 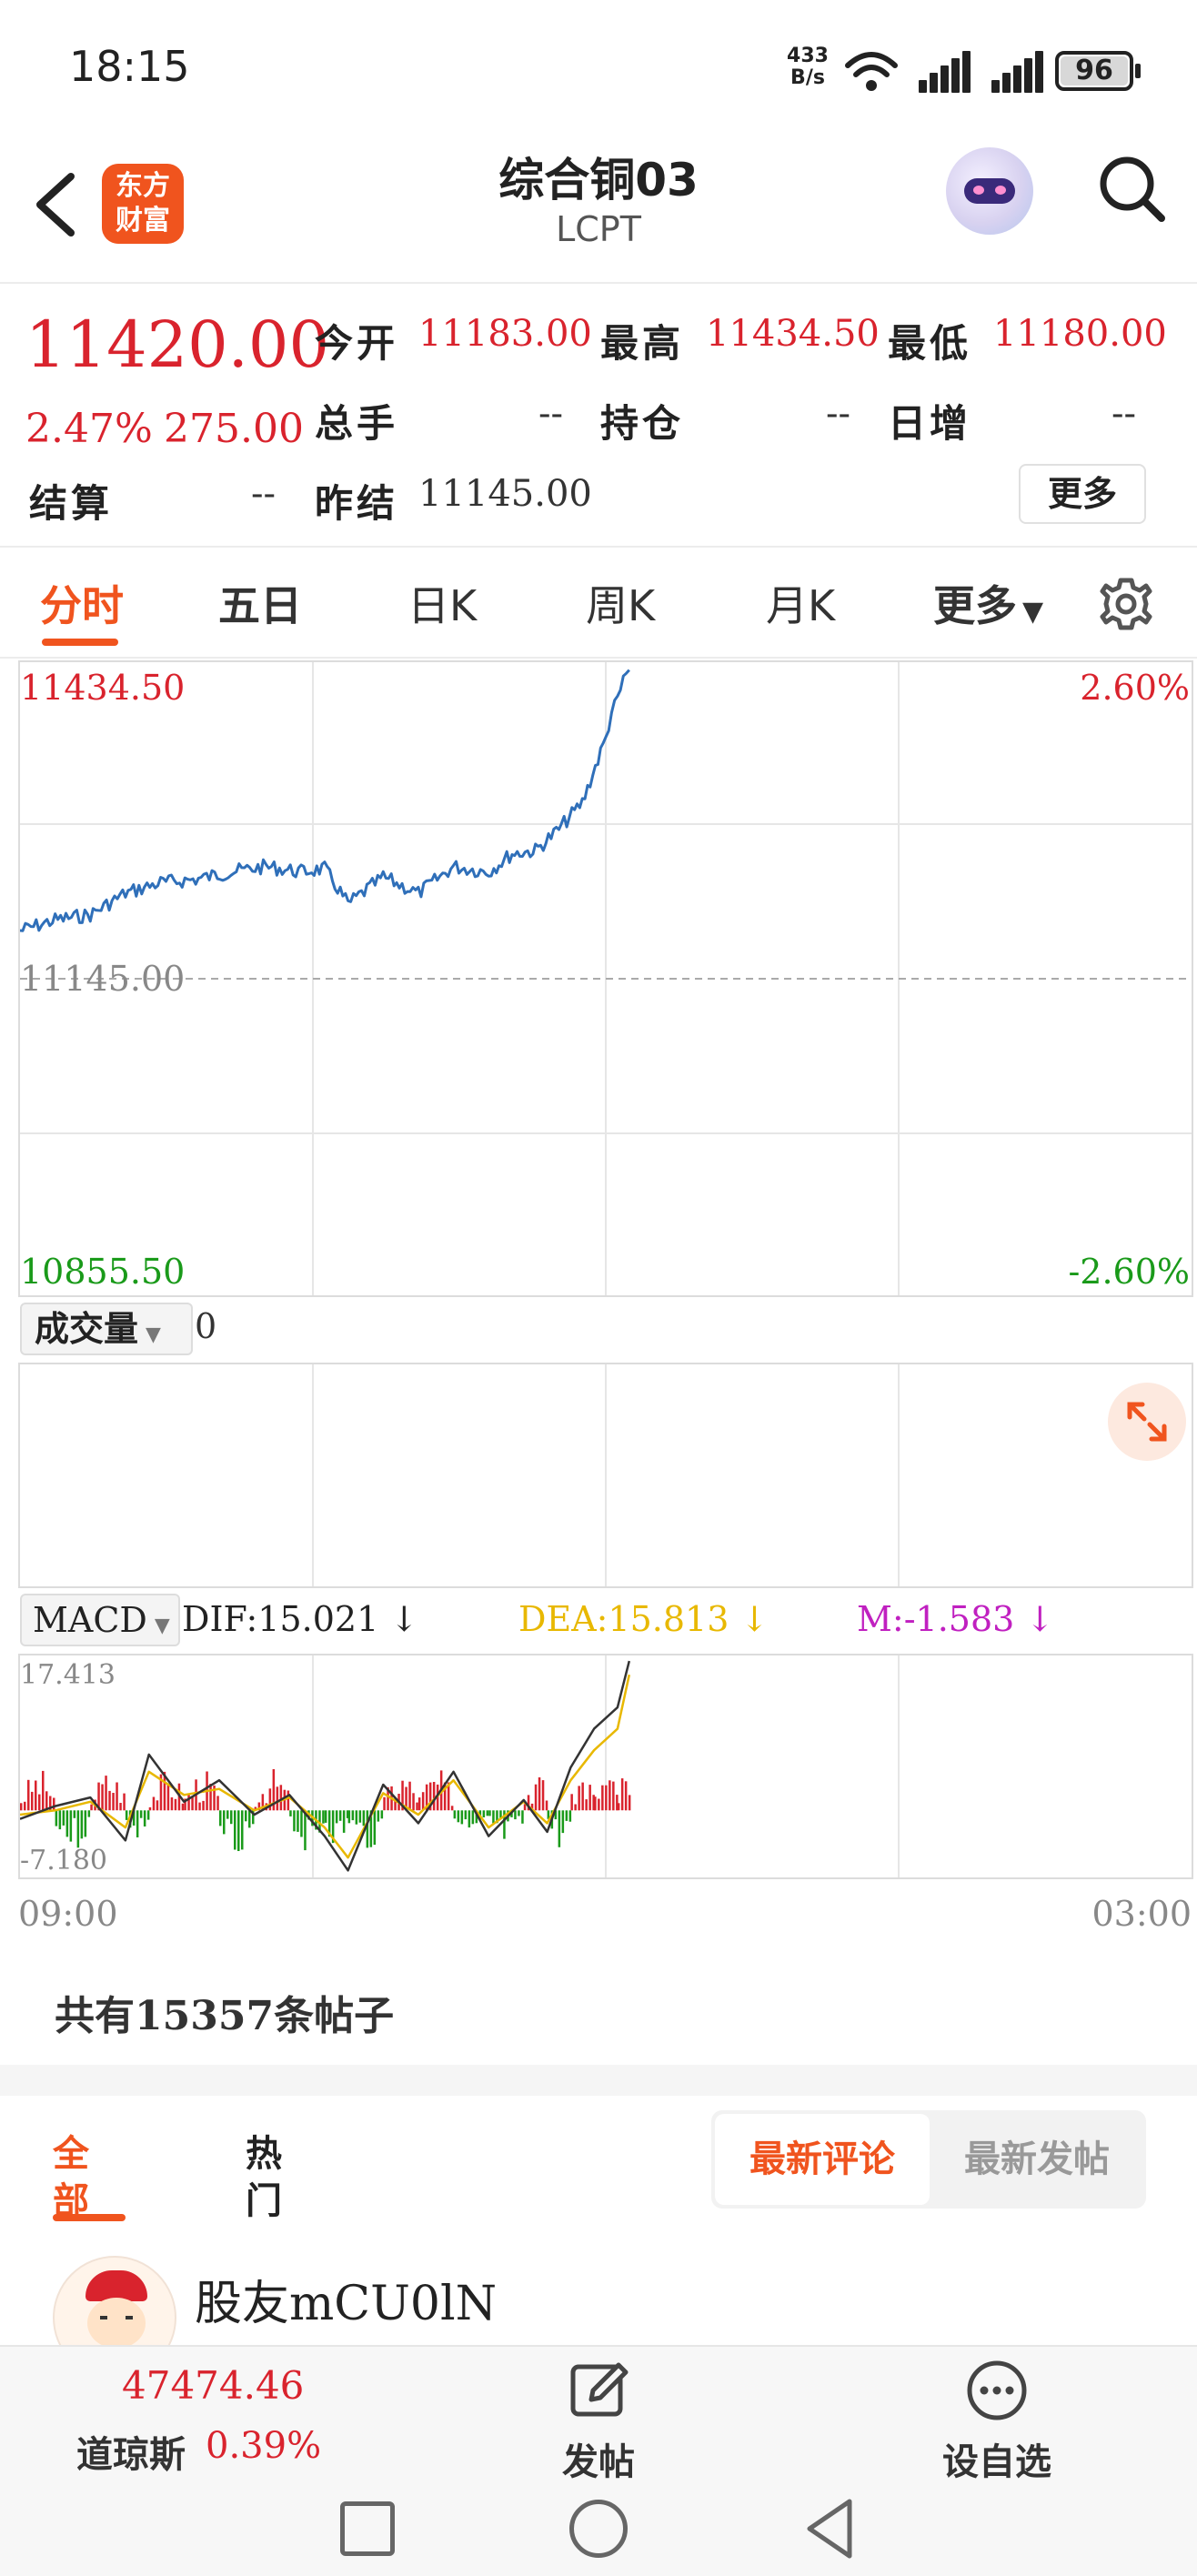 What do you see at coordinates (822, 2159) in the screenshot?
I see `sort-latest-comment-button: 最新评论` at bounding box center [822, 2159].